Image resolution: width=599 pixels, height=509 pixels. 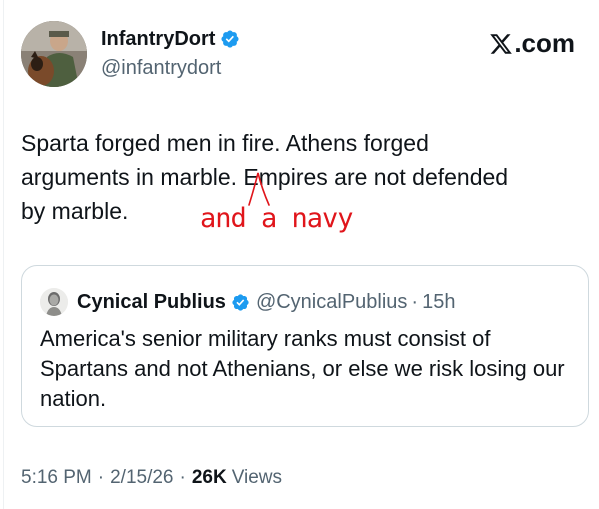 I want to click on quoted-timestamp: 15h, so click(x=438, y=302).